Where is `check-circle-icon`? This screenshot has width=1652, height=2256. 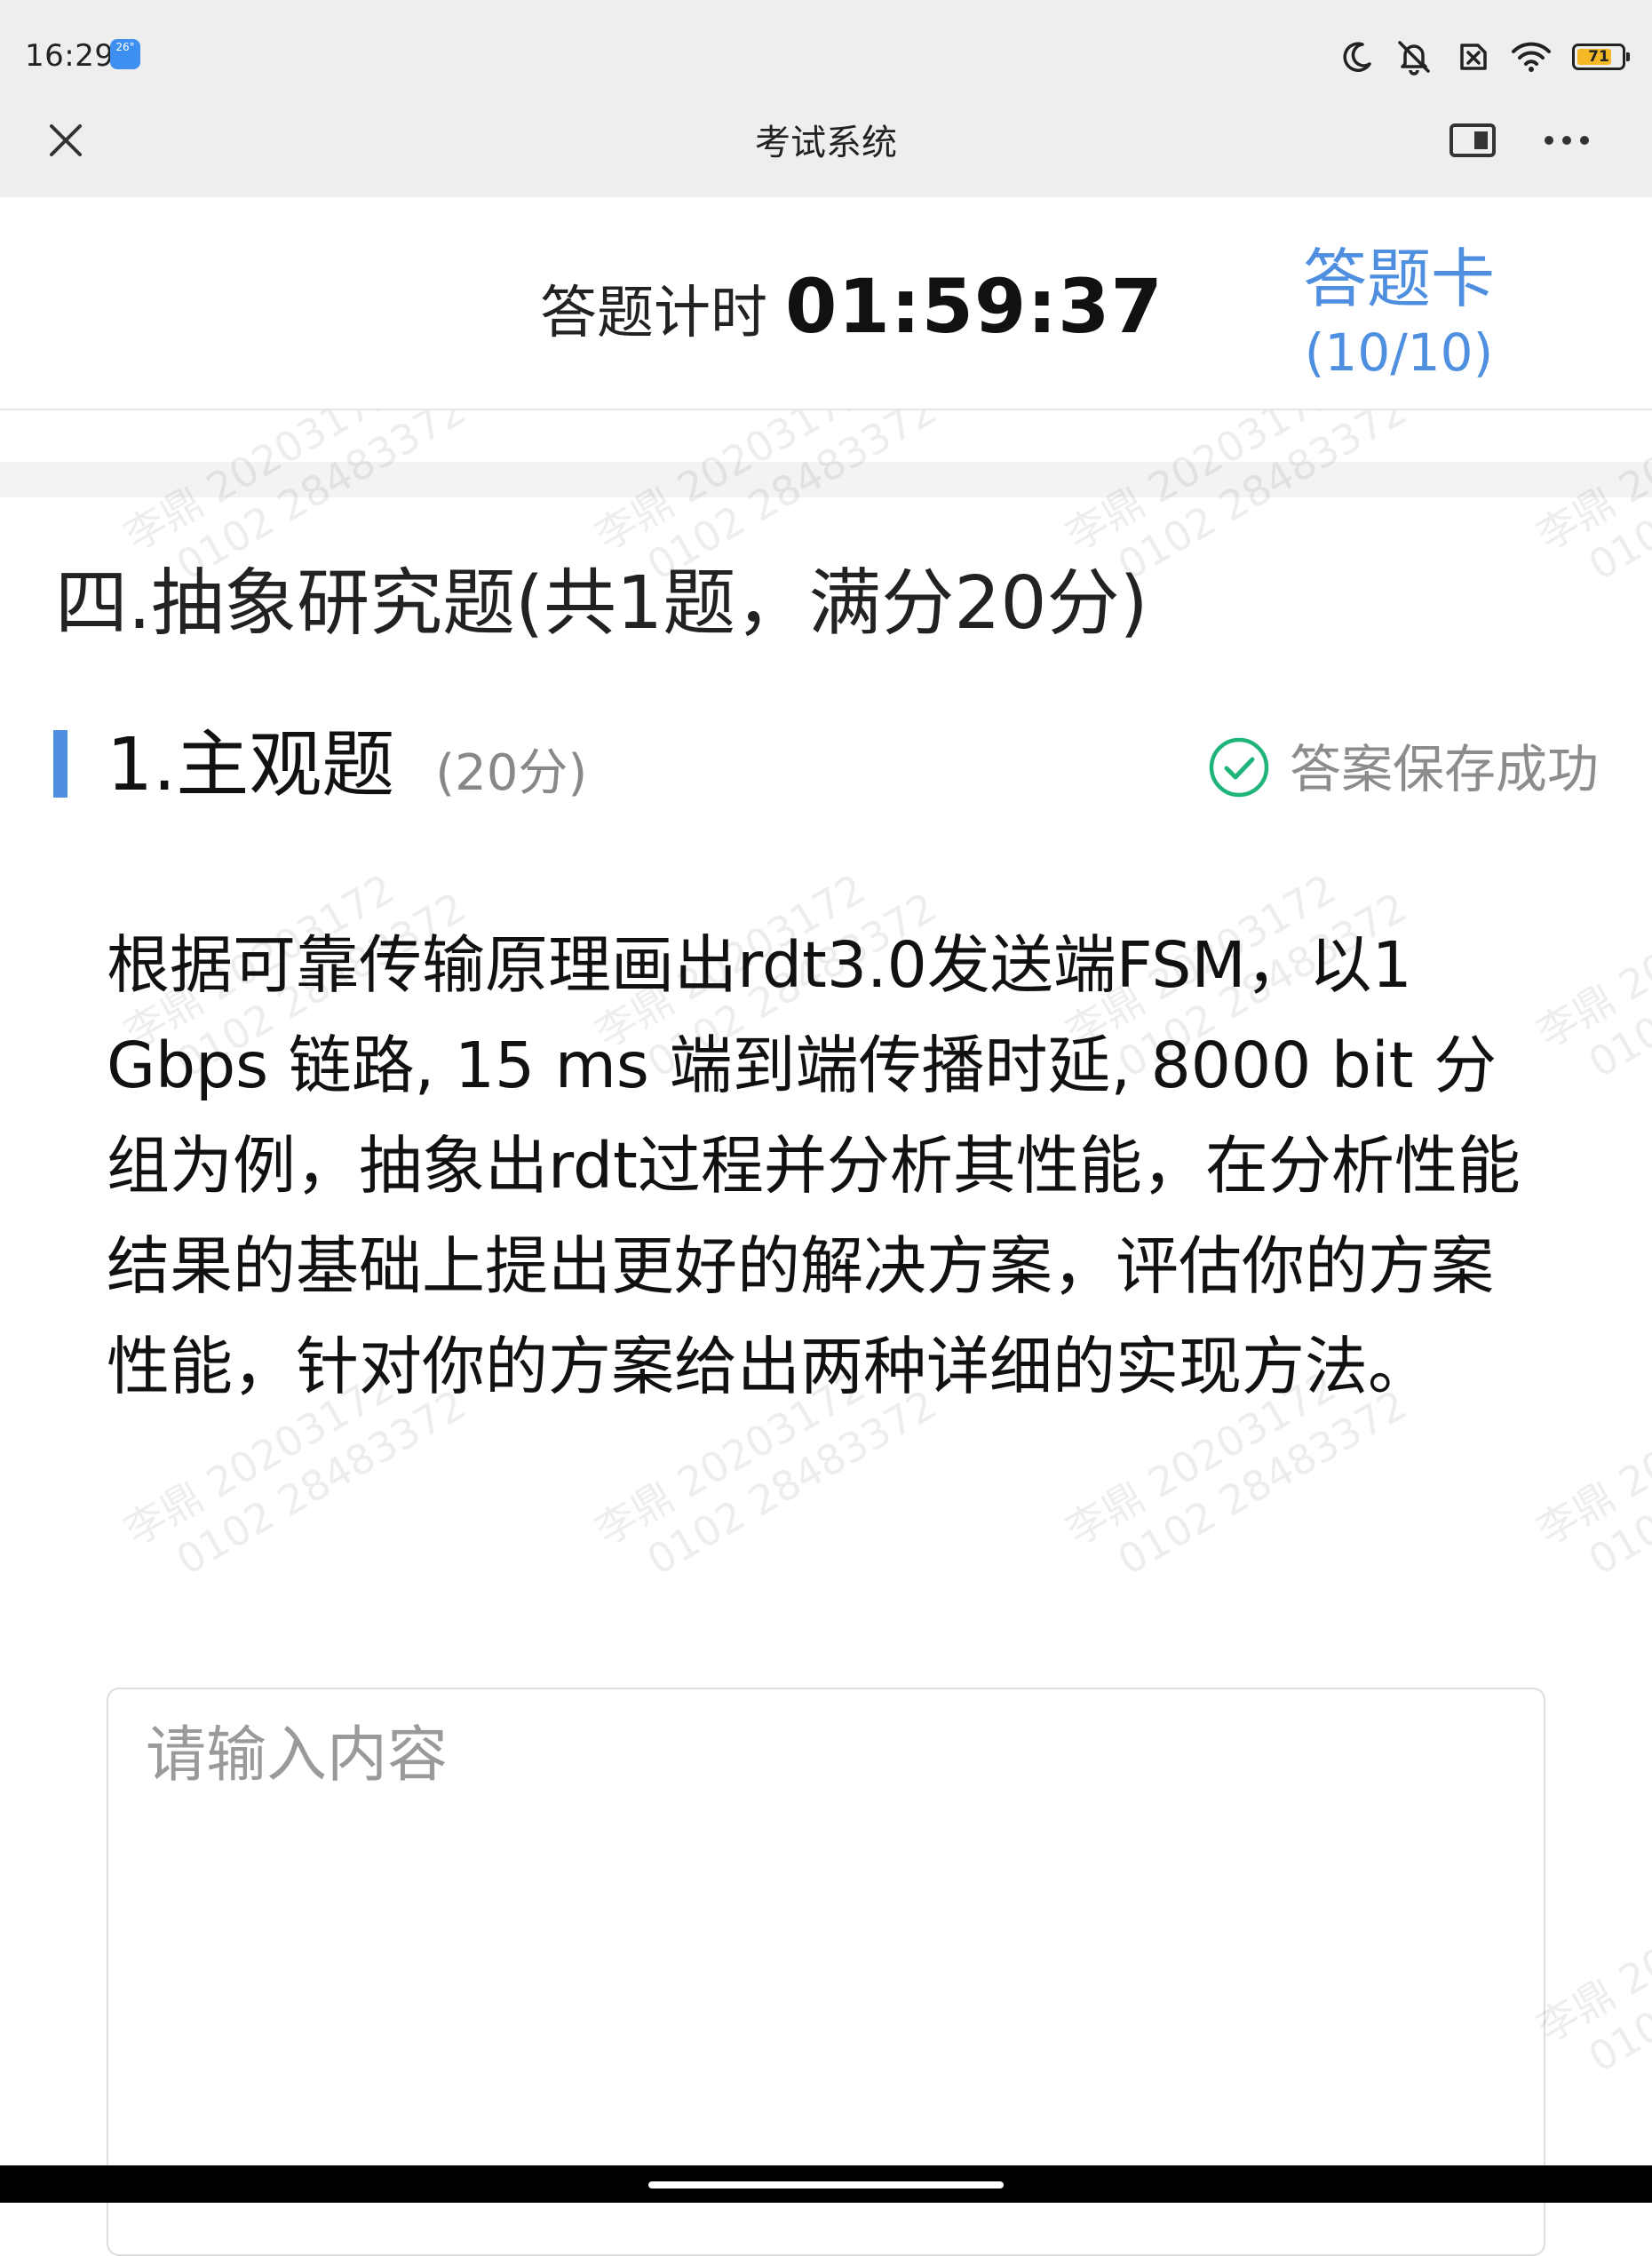 check-circle-icon is located at coordinates (1239, 769).